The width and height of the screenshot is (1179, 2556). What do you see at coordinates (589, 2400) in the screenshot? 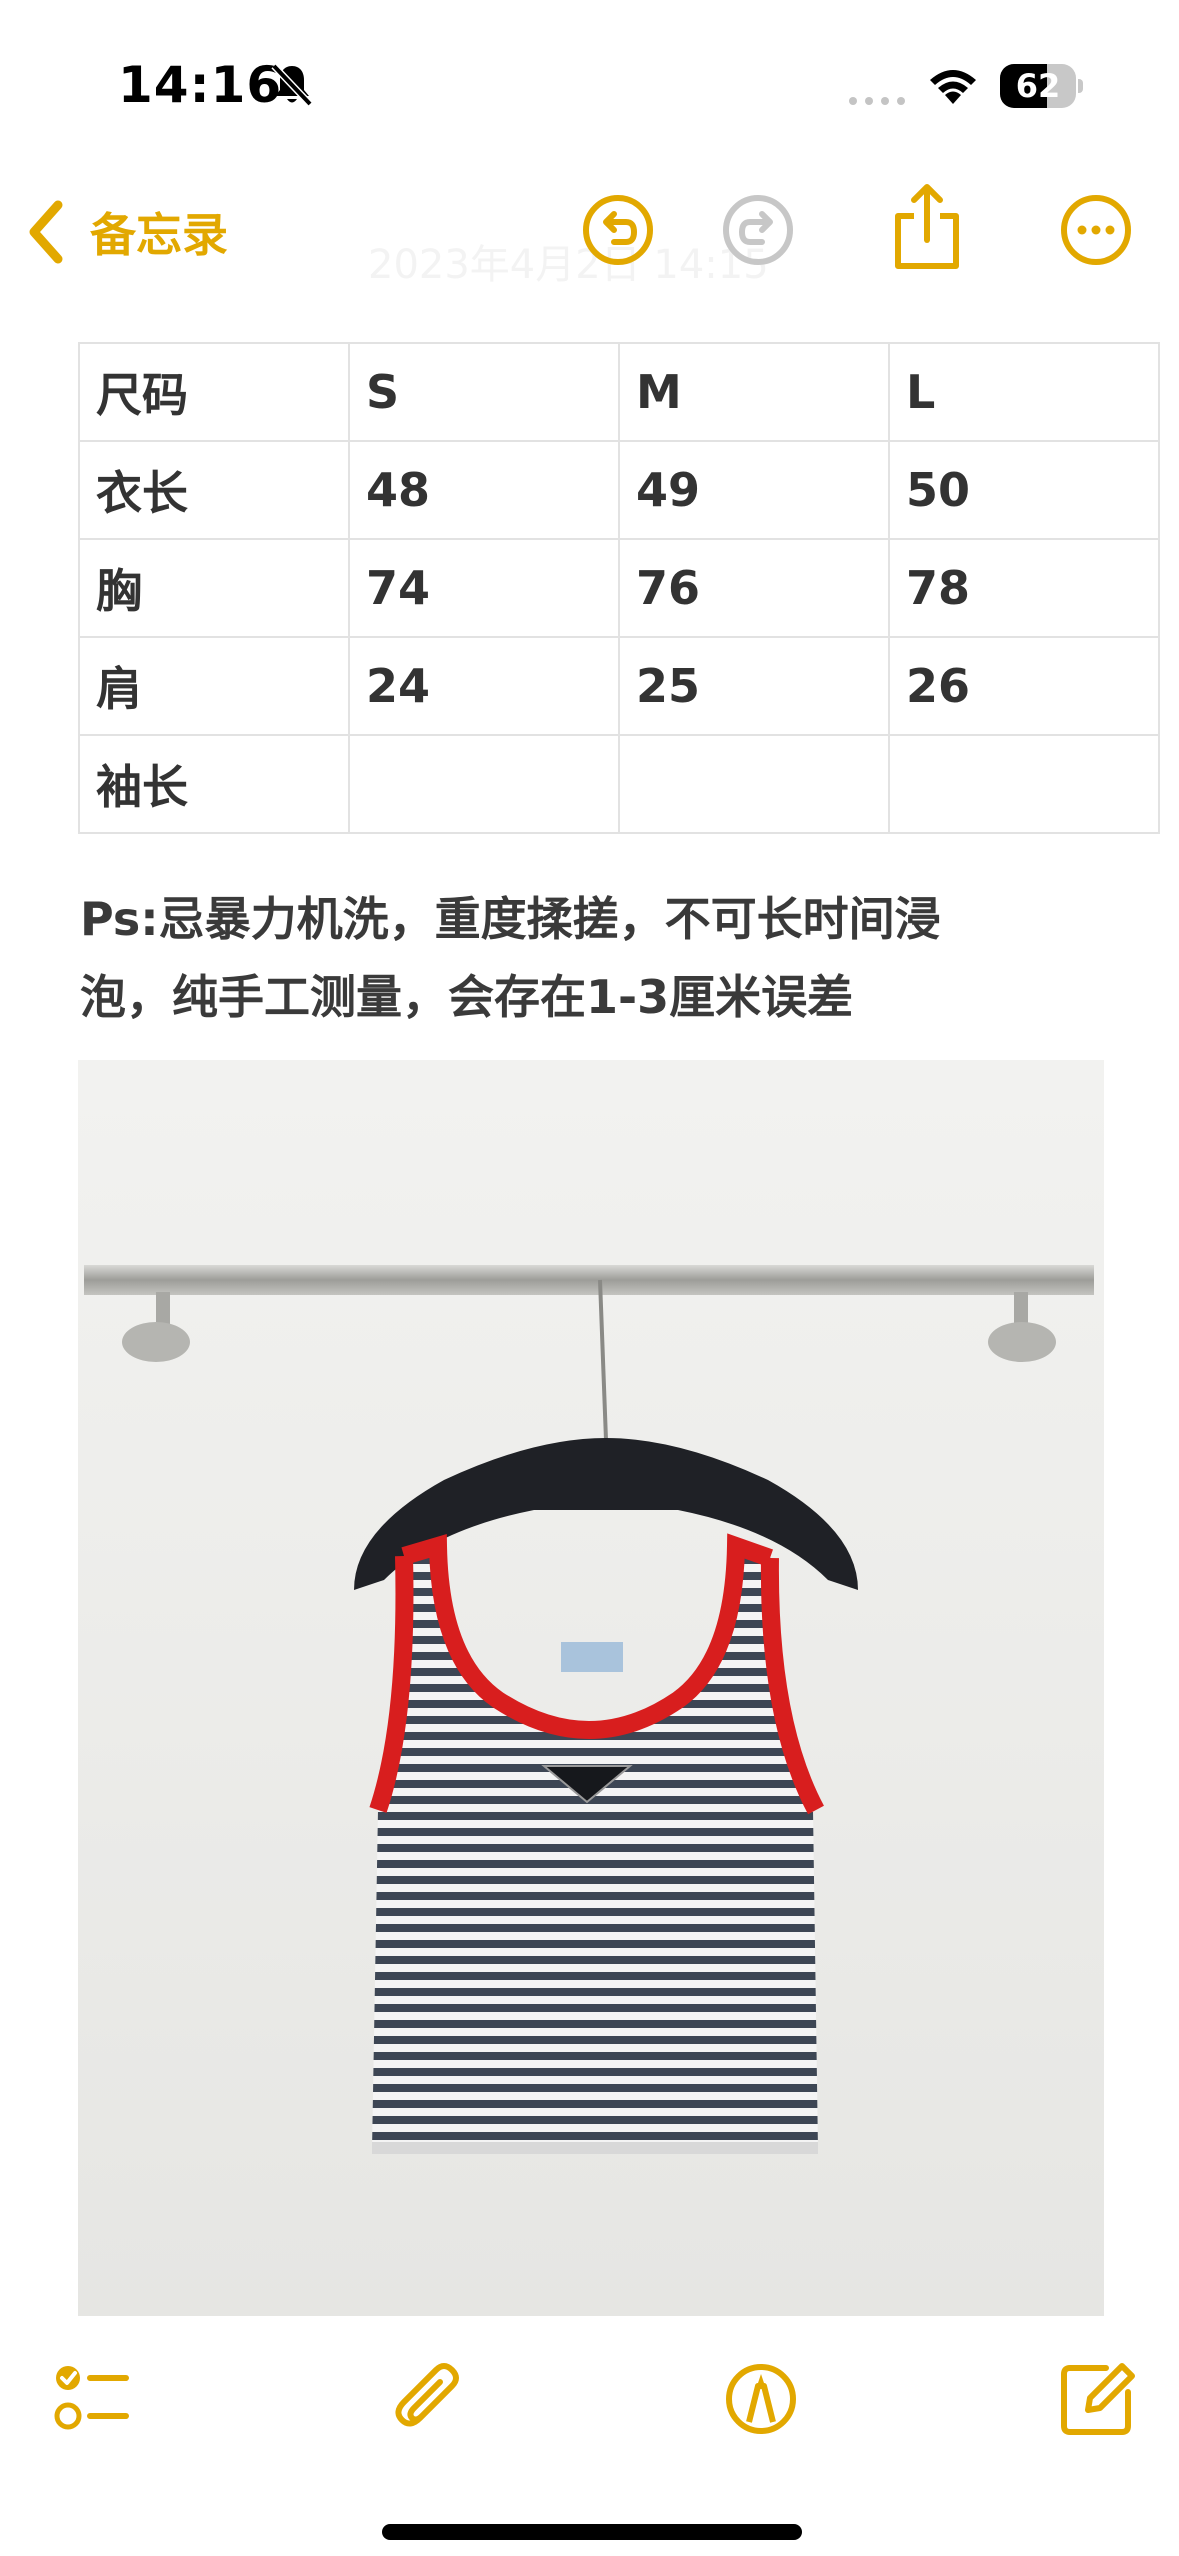
I see `bottom-toolbar` at bounding box center [589, 2400].